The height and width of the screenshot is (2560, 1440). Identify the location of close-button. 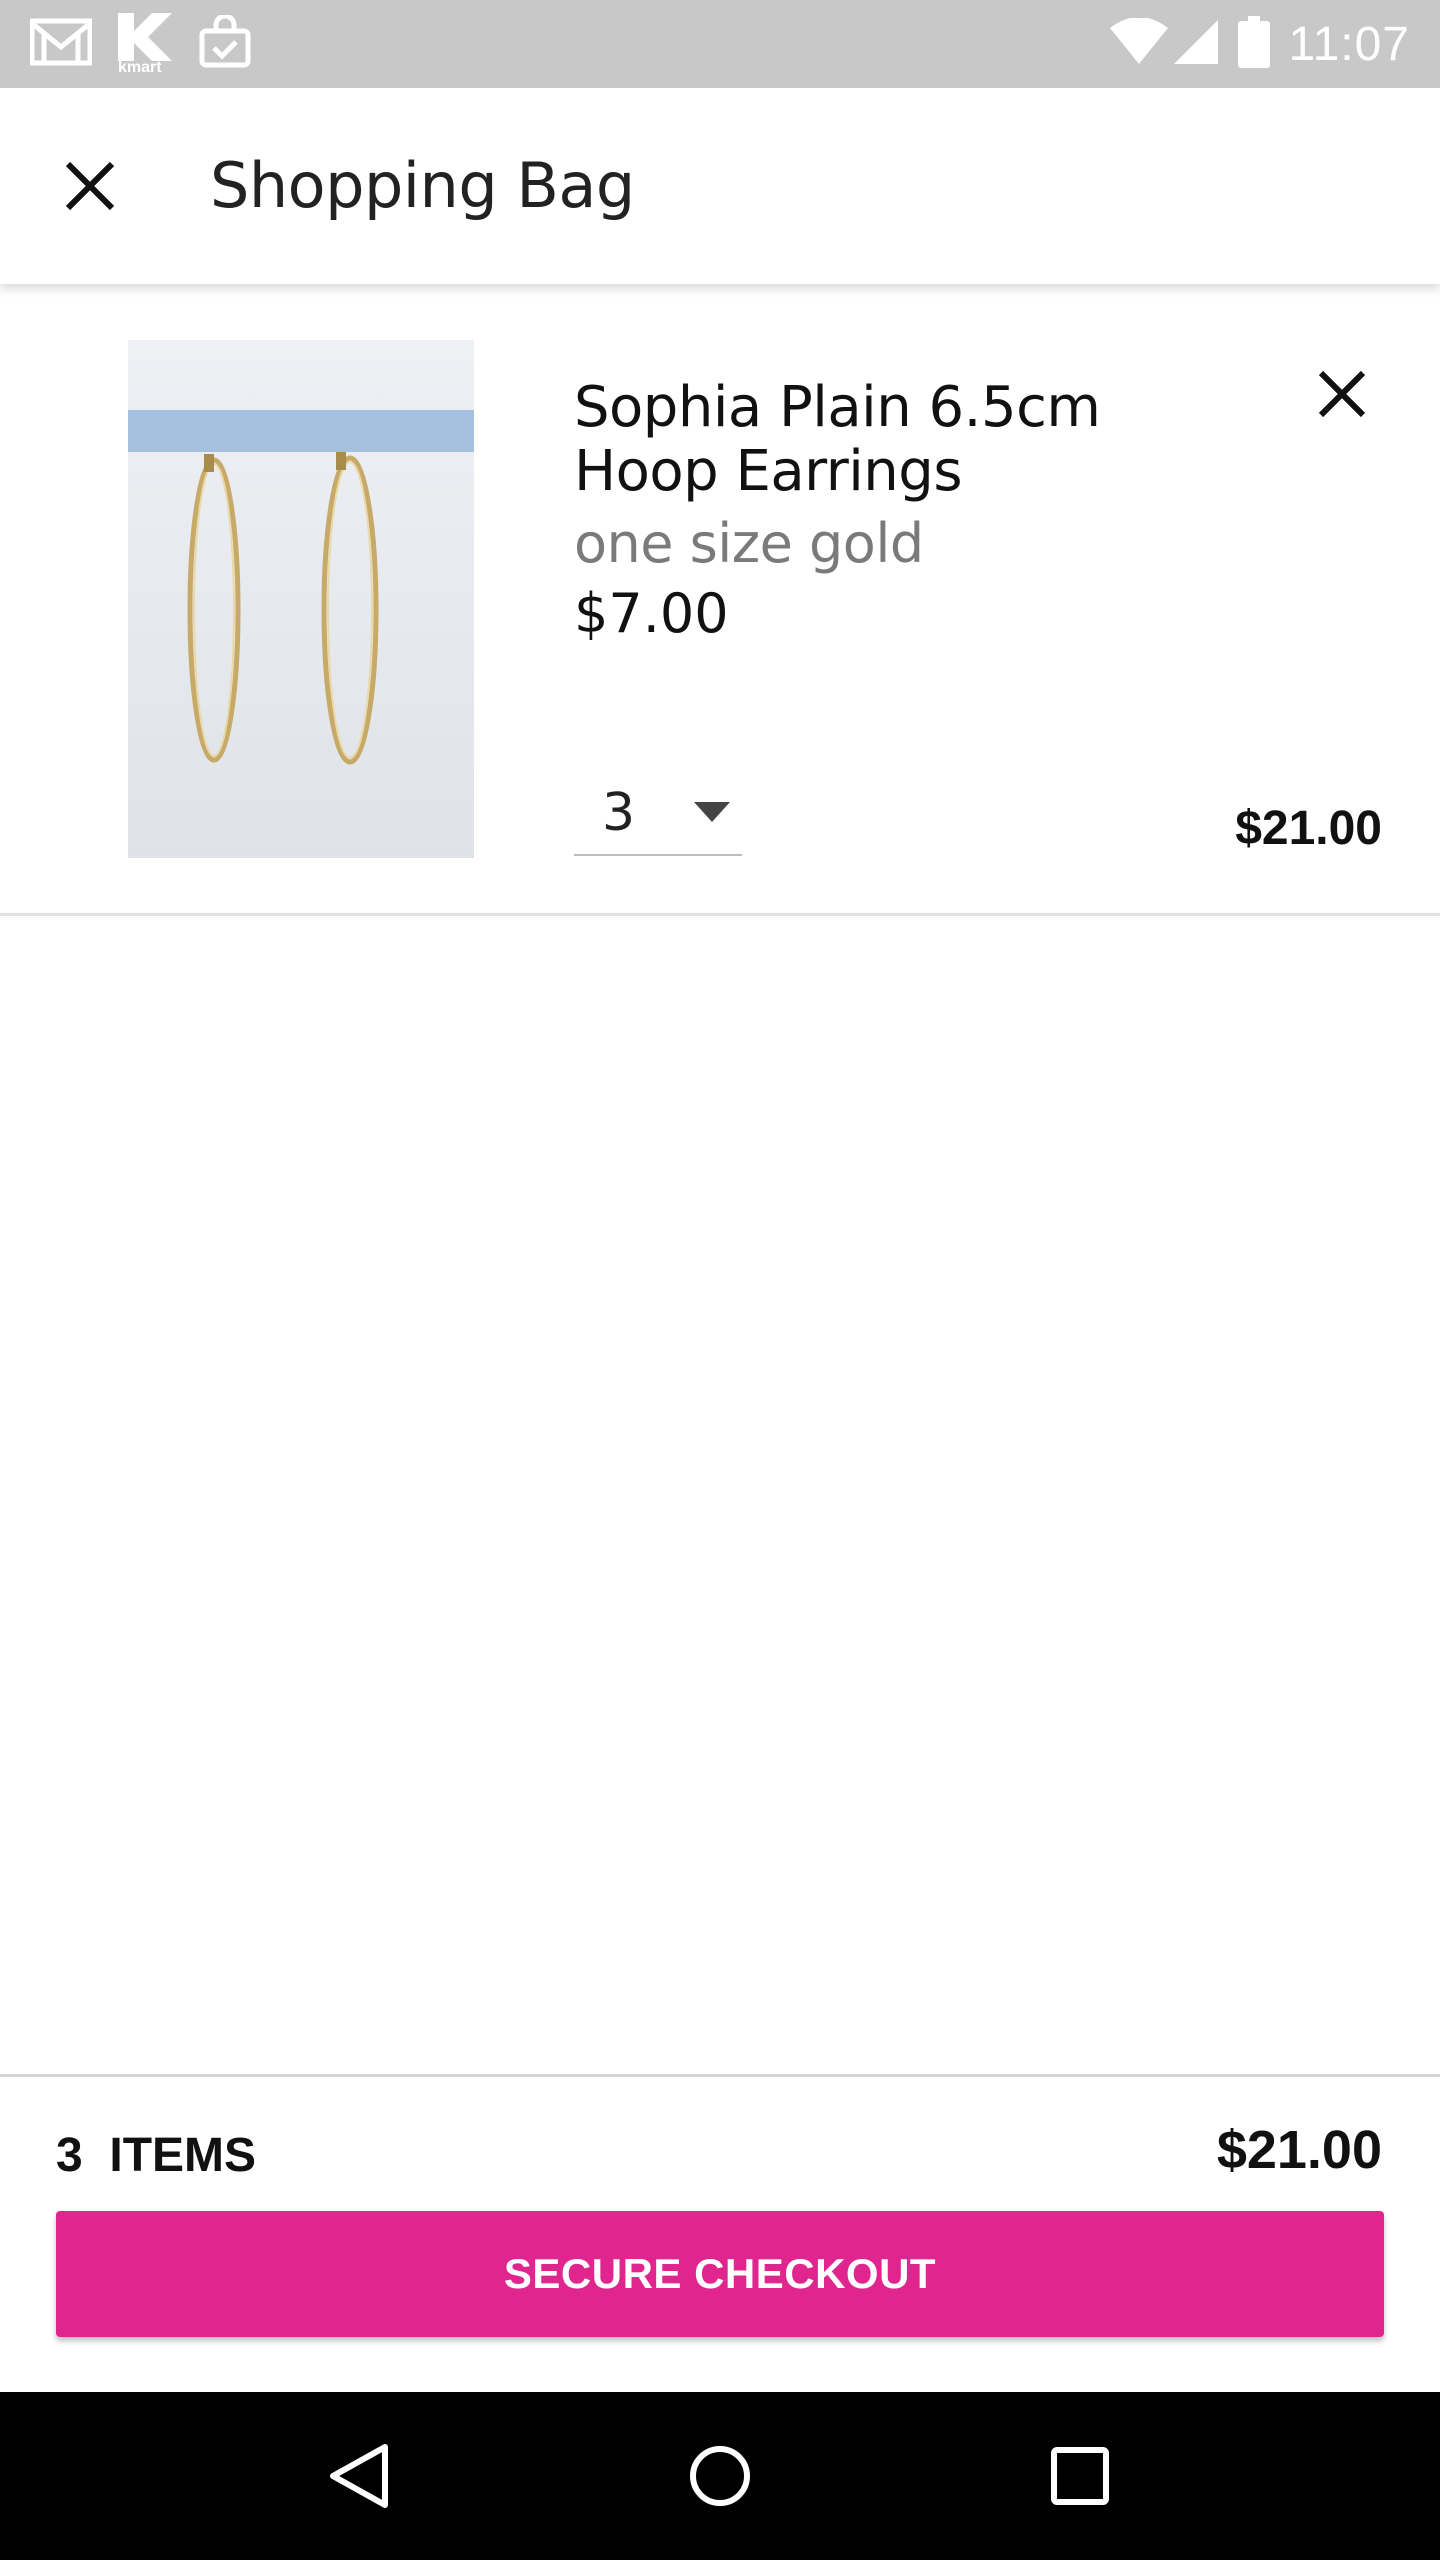
(90, 186).